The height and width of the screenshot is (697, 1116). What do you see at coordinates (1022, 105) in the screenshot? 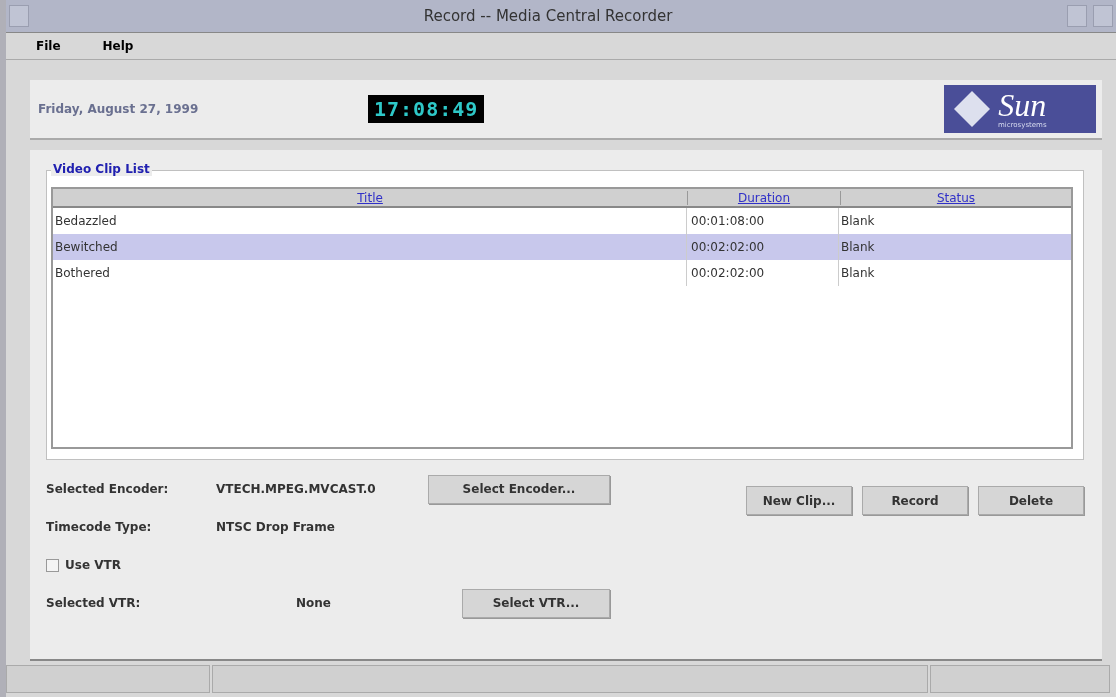
I see `logo-name: Sun` at bounding box center [1022, 105].